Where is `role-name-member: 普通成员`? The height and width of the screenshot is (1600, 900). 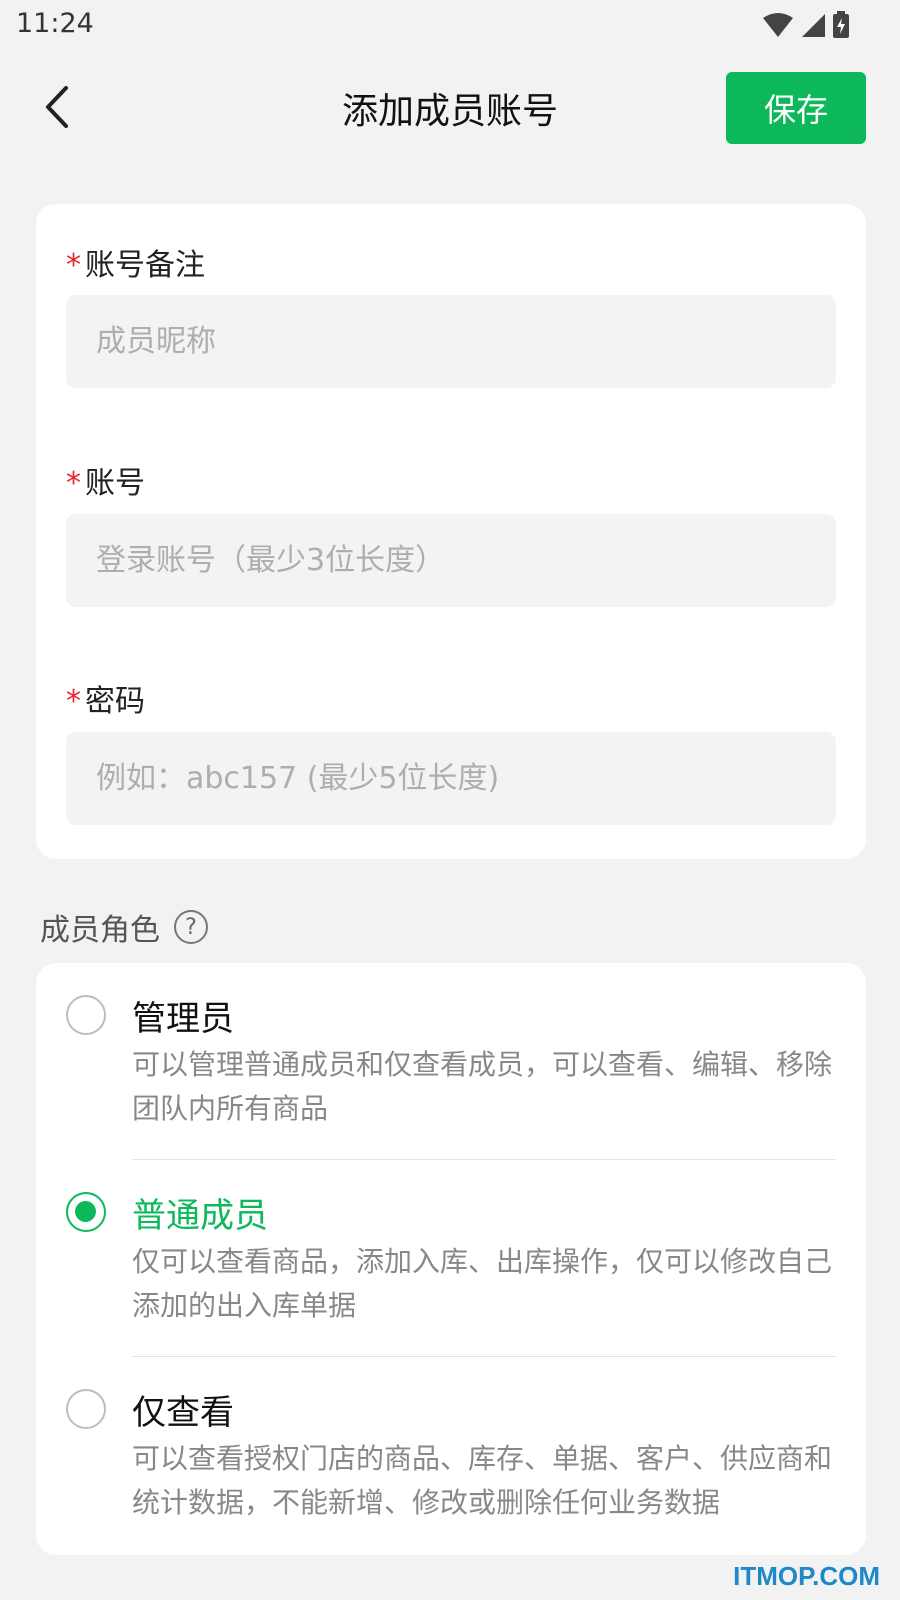
role-name-member: 普通成员 is located at coordinates (200, 1216).